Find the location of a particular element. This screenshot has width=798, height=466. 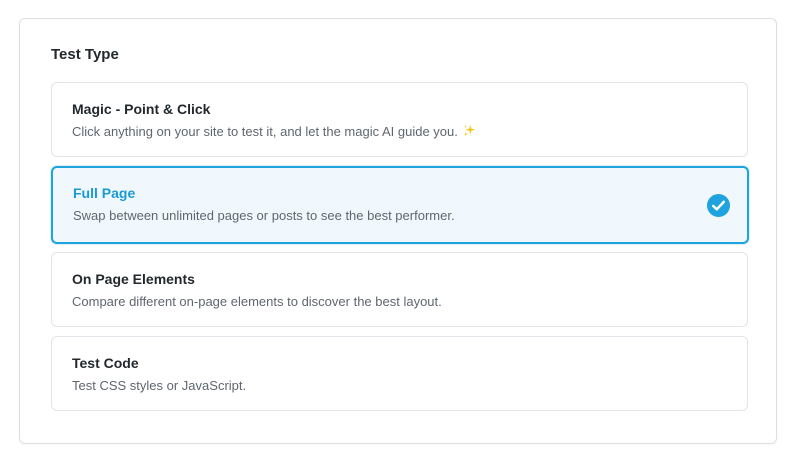

option-test-code: Test Code Test CSS styles or JavaScript. is located at coordinates (399, 373).